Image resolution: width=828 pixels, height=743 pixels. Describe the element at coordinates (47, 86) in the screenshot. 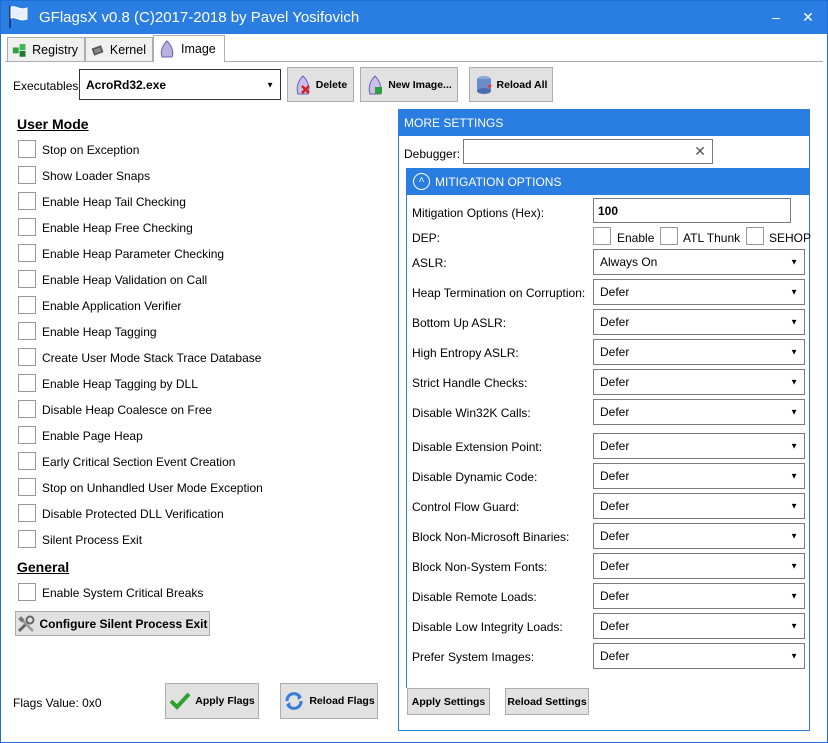

I see `executables-label: Executables:` at that location.